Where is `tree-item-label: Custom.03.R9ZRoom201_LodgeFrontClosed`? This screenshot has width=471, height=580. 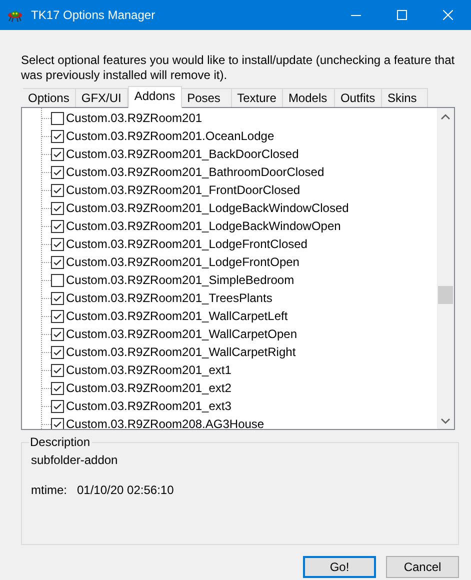 tree-item-label: Custom.03.R9ZRoom201_LodgeFrontClosed is located at coordinates (187, 244).